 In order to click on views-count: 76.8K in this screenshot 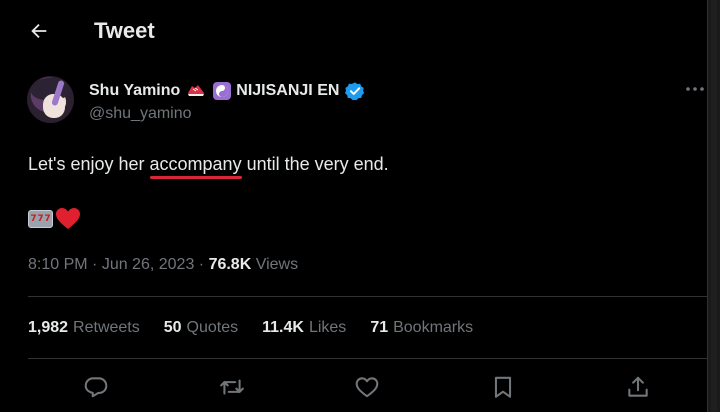, I will do `click(230, 264)`.